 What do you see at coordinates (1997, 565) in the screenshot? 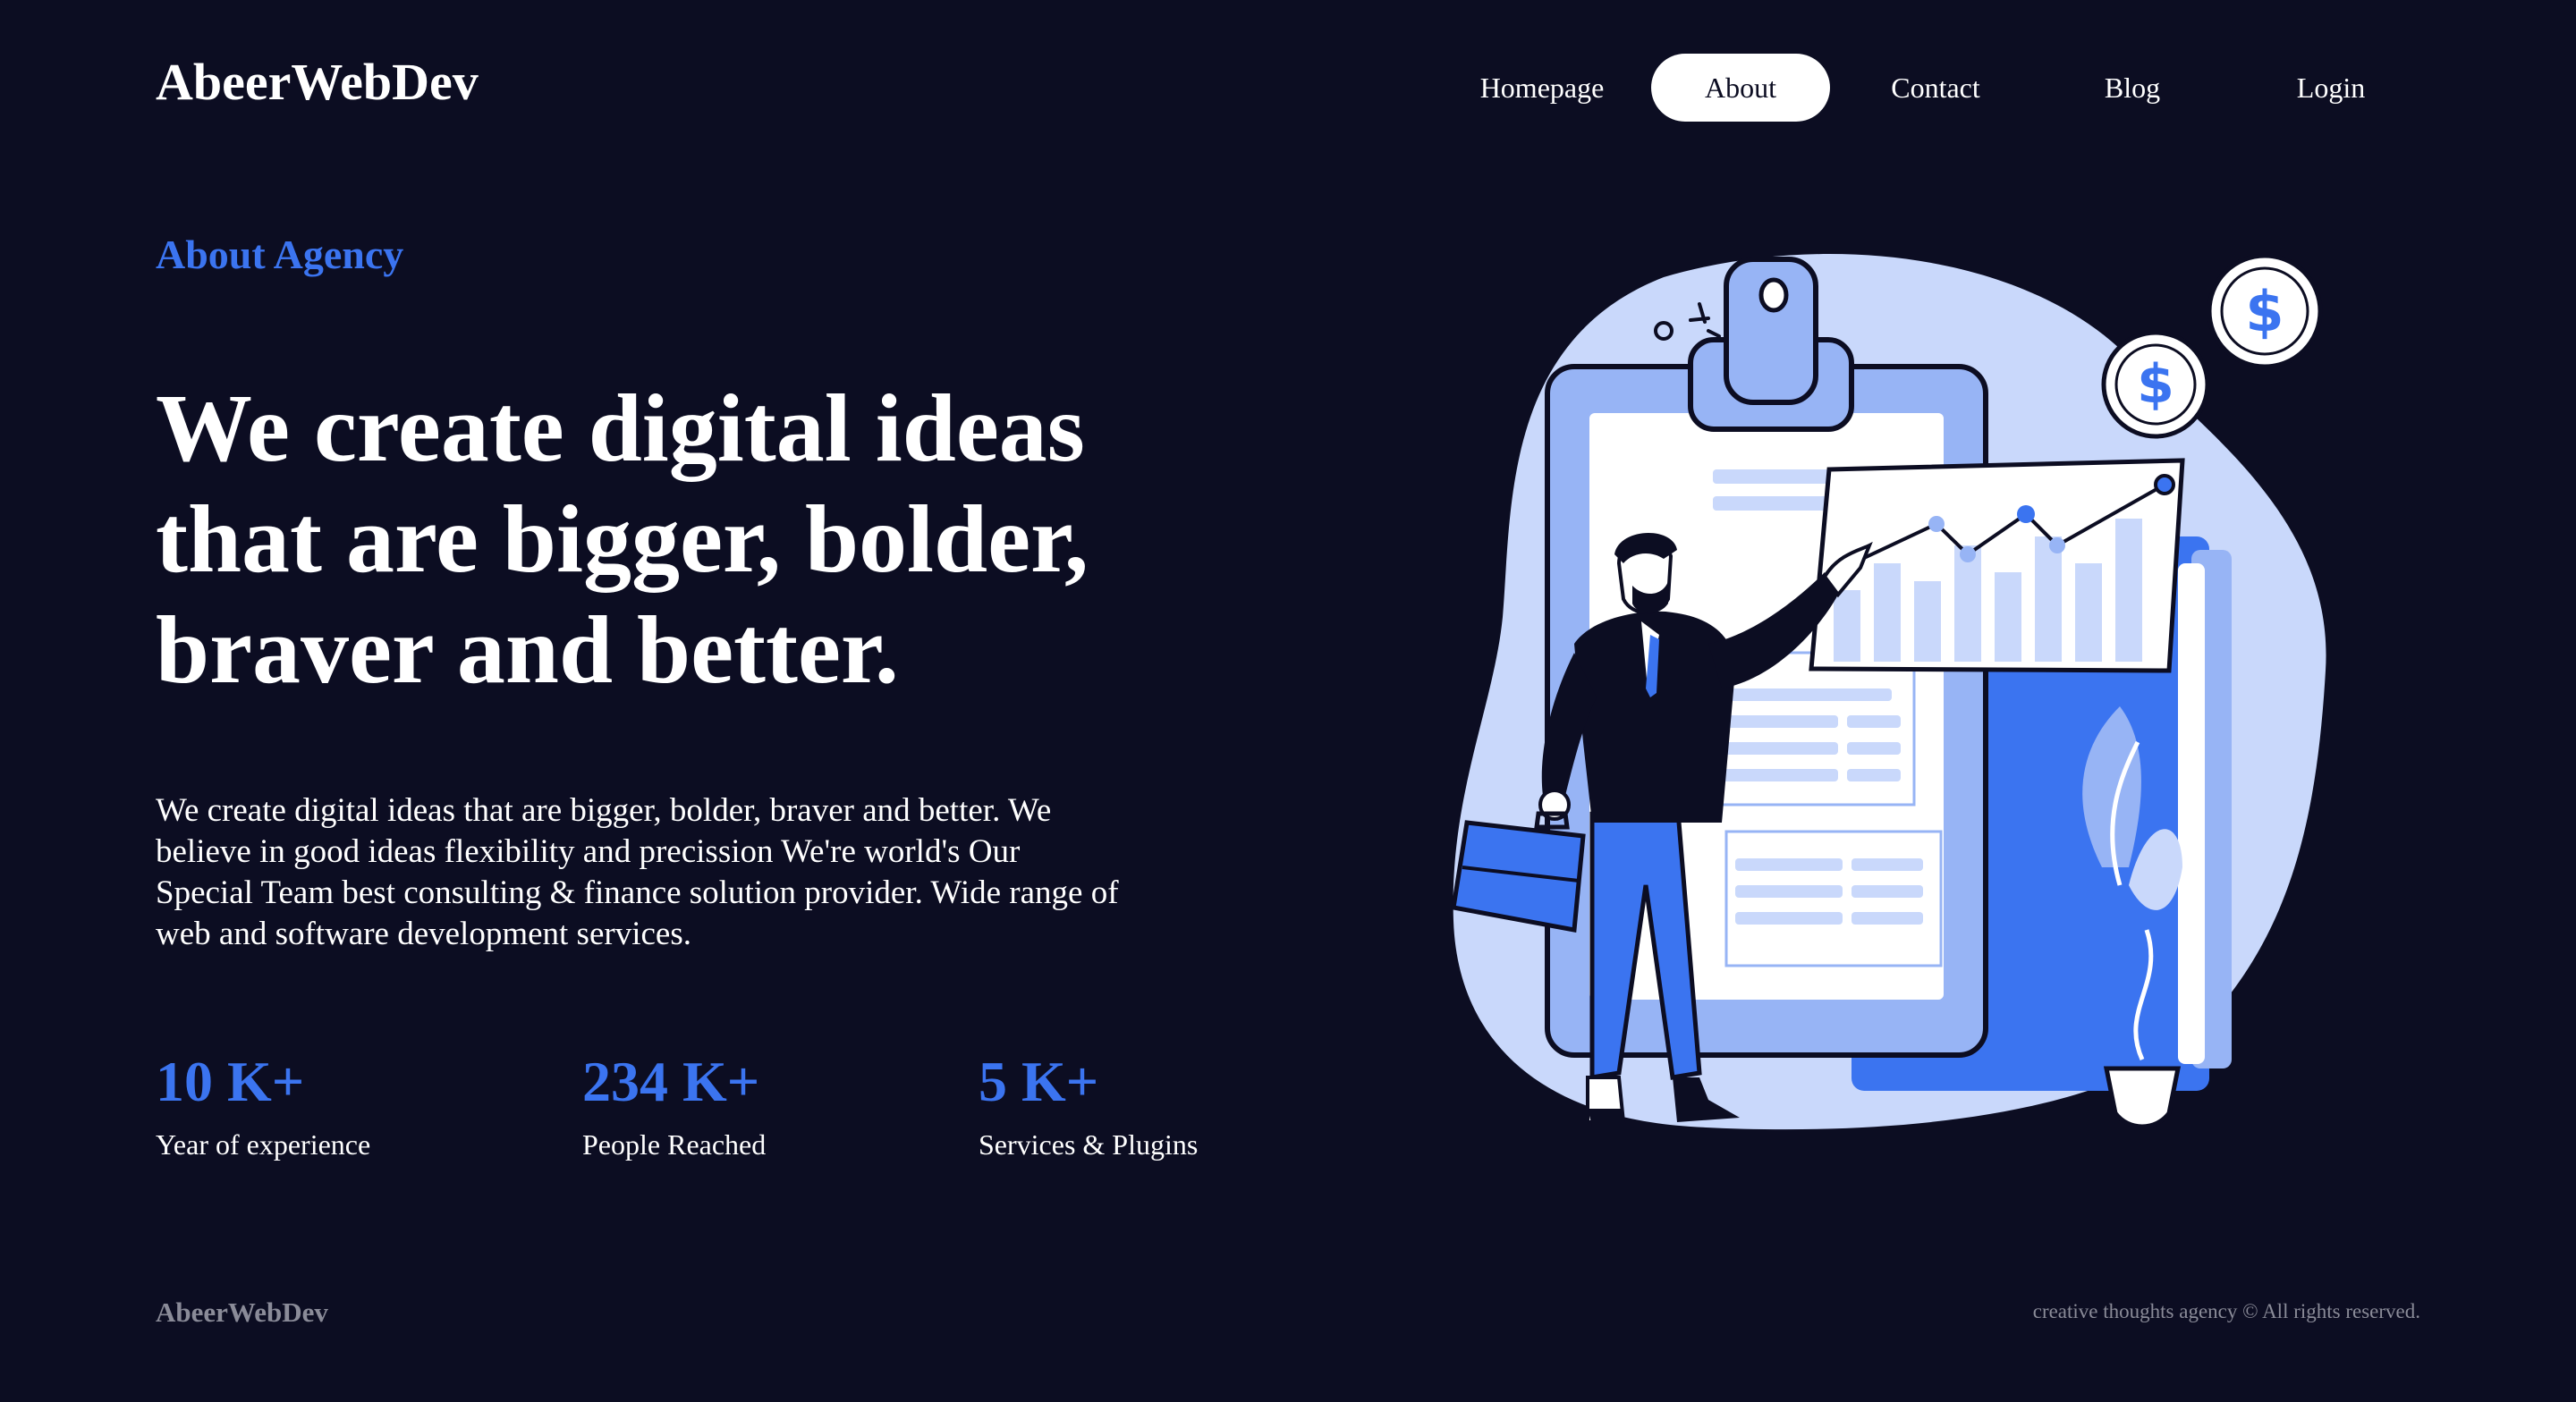
I see `chart-board` at bounding box center [1997, 565].